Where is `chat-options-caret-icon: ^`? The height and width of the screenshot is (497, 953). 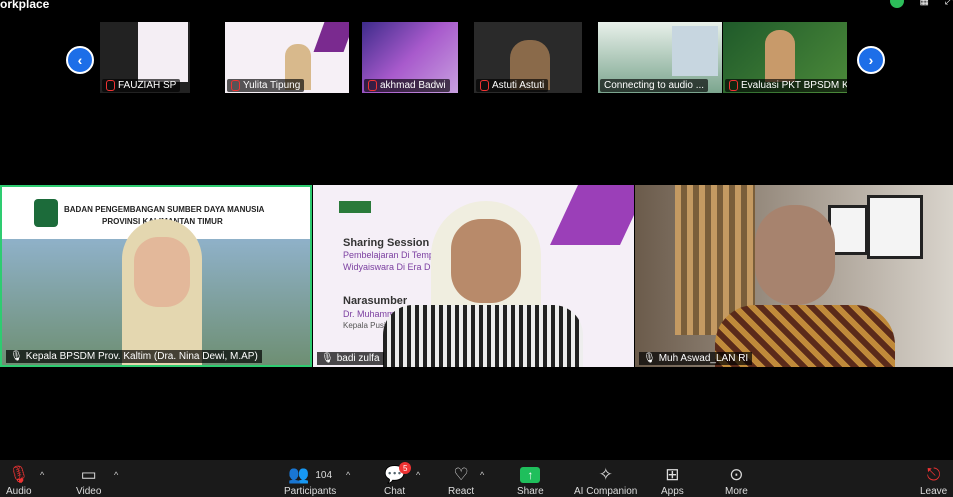
chat-options-caret-icon: ^ is located at coordinates (418, 475).